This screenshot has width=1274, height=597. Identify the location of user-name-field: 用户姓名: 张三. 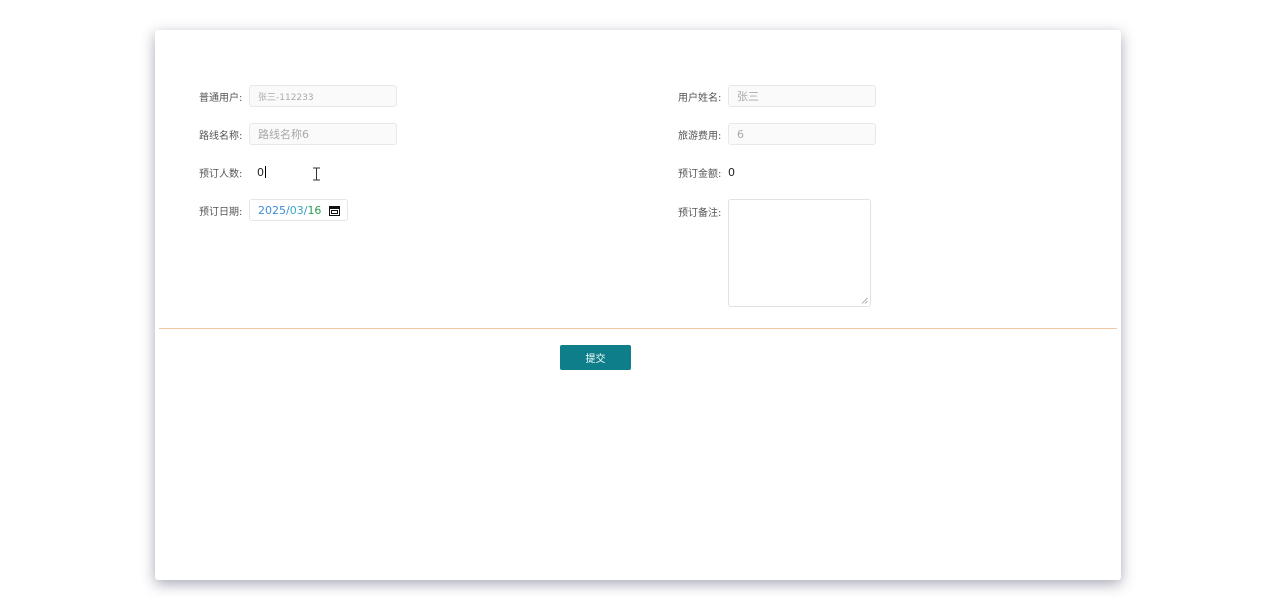
(777, 96).